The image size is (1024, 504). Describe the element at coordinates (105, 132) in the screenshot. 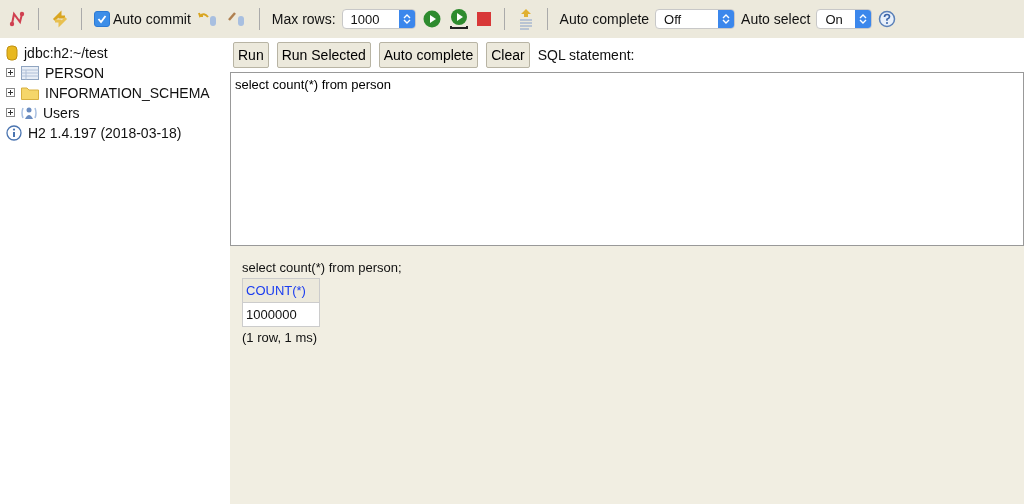

I see `tree-item: H2 1.4.197 (2018-03-18)` at that location.